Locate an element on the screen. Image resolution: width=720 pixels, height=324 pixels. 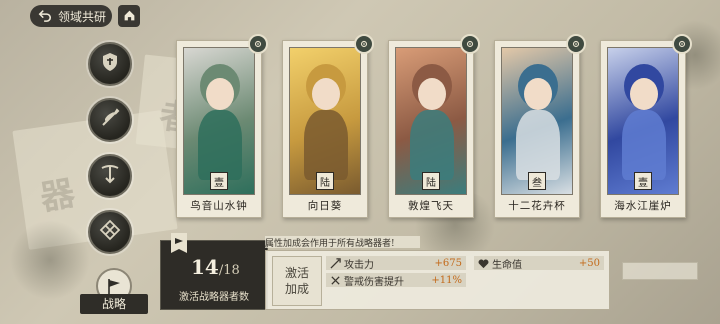
faded-detail-panel is located at coordinates (660, 271).